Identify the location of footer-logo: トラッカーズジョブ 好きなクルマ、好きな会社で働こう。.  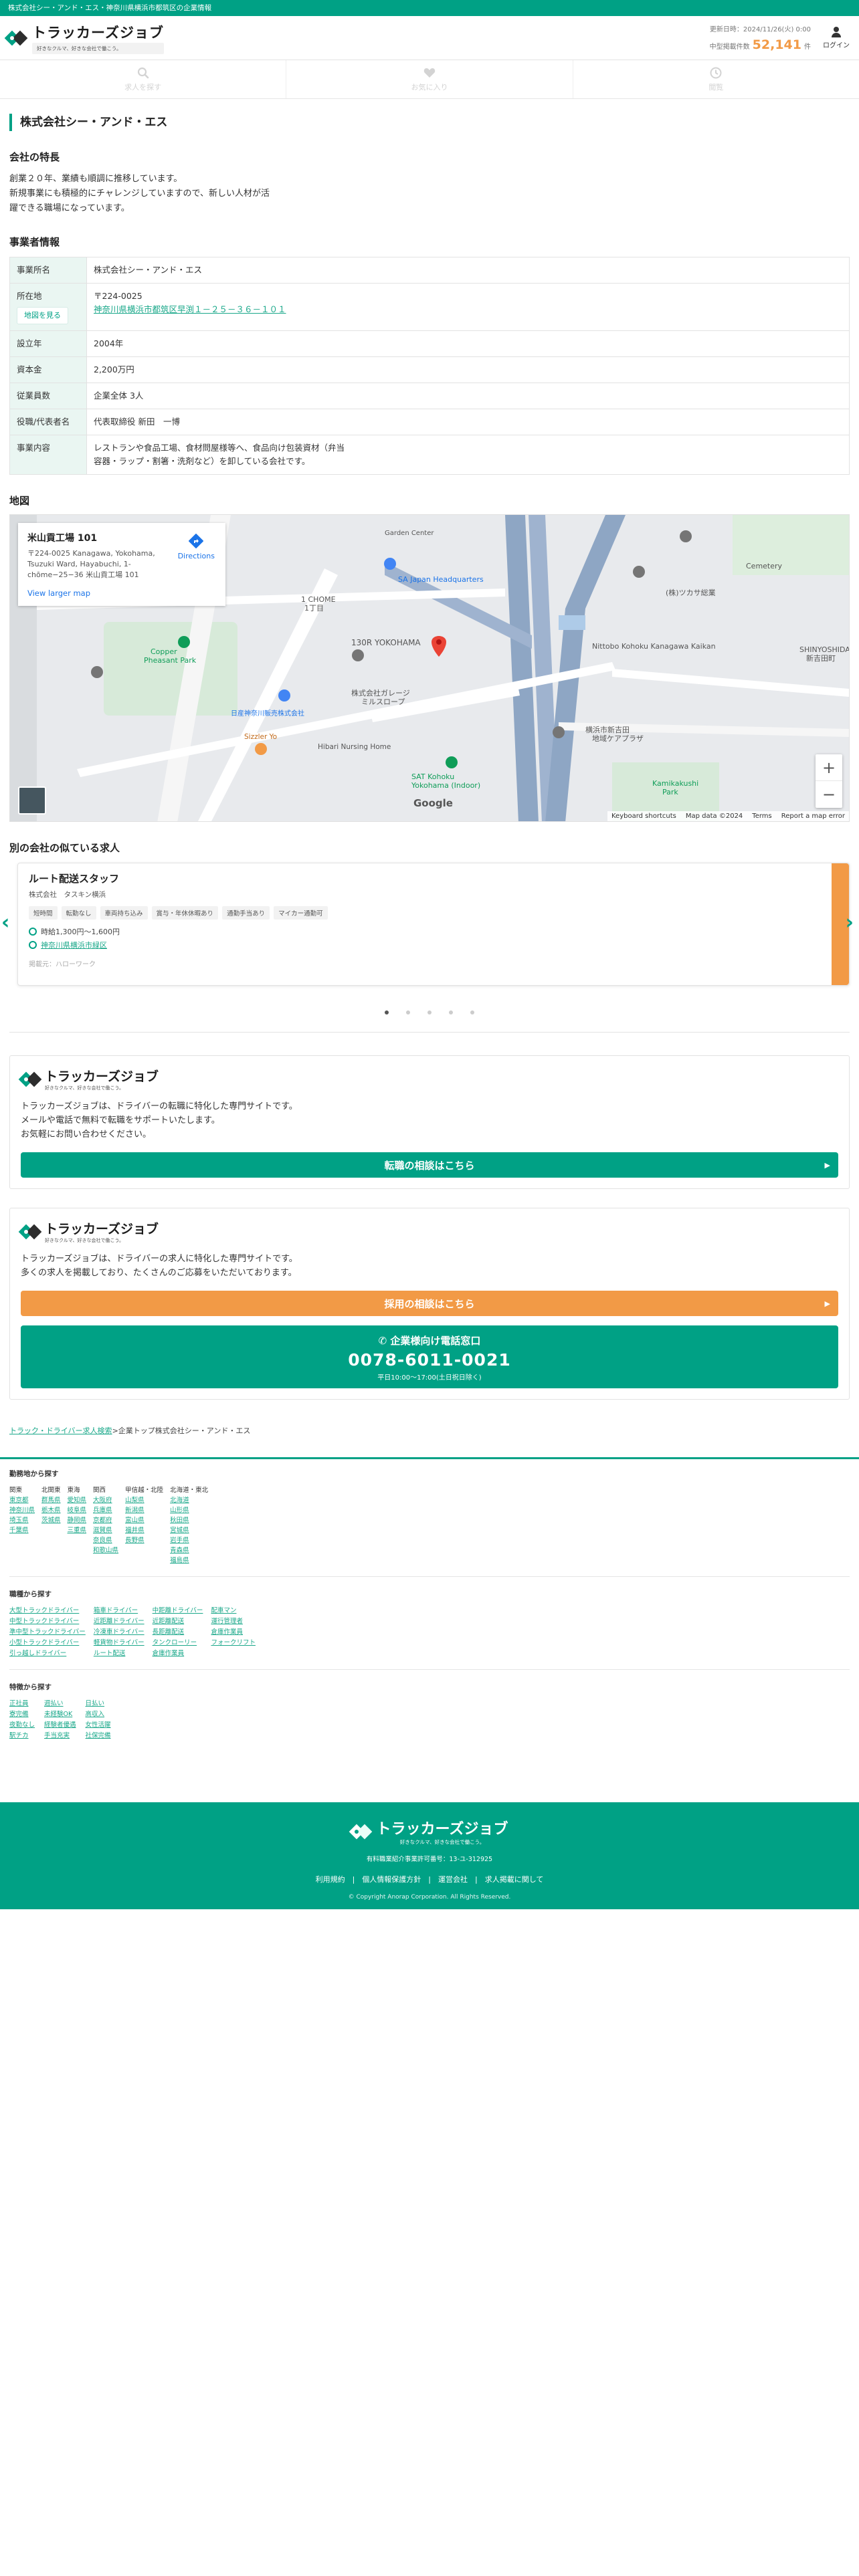
(428, 1831).